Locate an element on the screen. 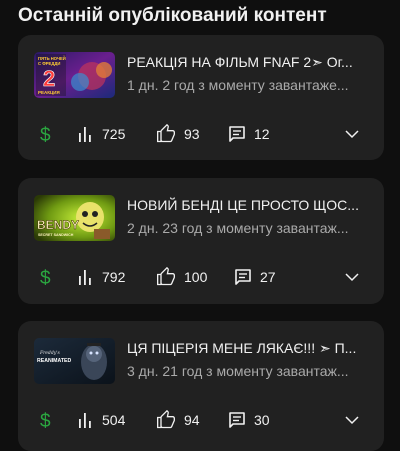 The image size is (400, 451). likes-count: 93 is located at coordinates (192, 134).